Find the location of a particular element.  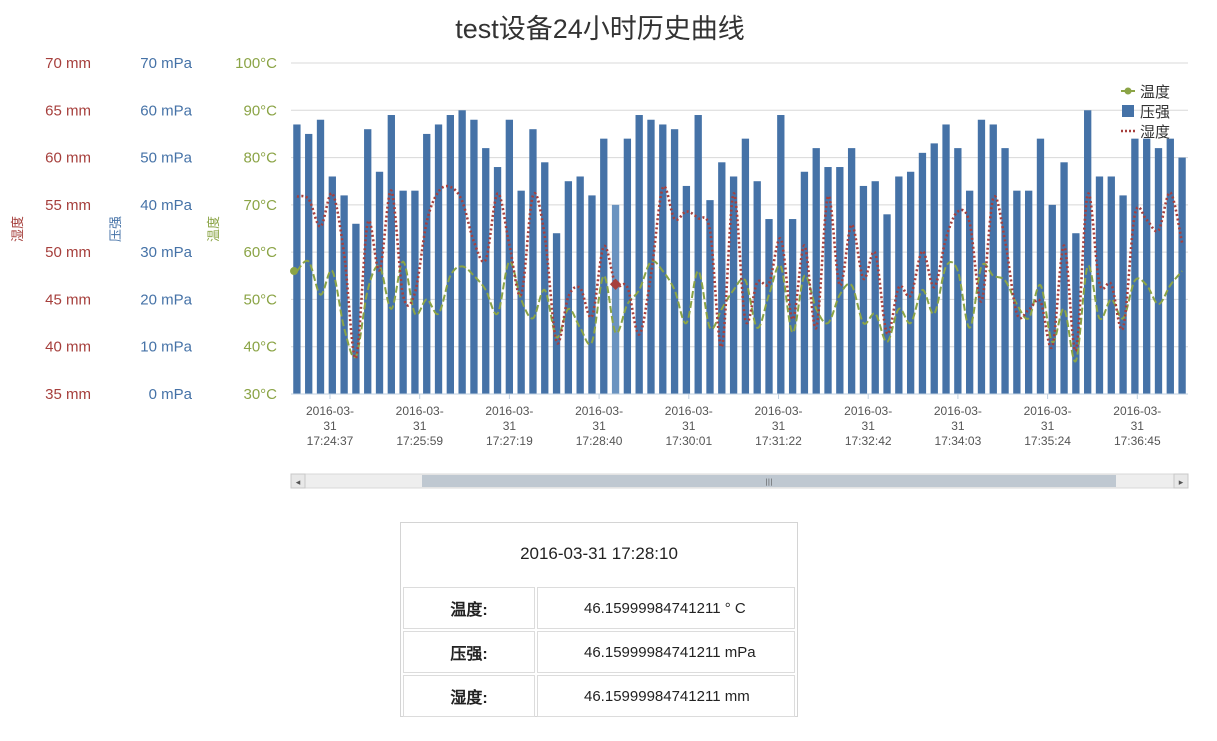

horizontal-scrollbar: ◂ ▸ ||| is located at coordinates (739, 481).